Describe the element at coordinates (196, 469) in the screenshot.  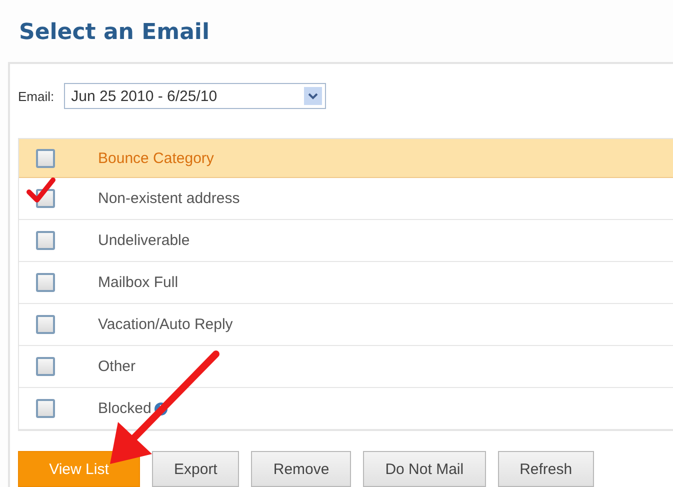
I see `action-button: Export` at that location.